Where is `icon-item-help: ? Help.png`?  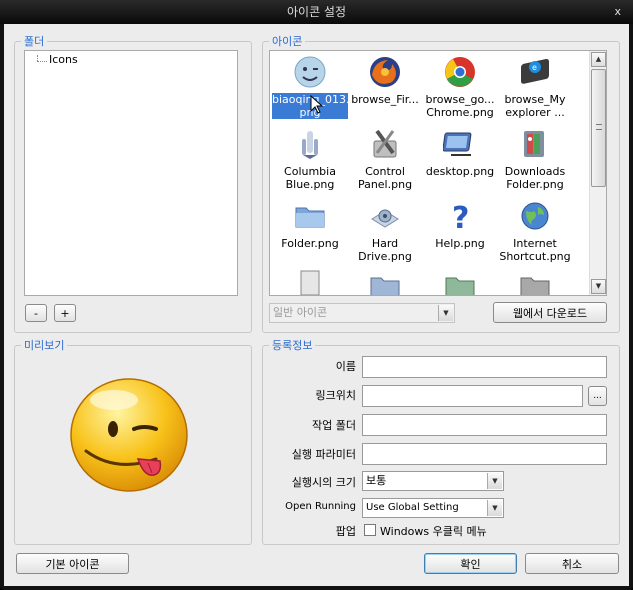
icon-item-help: ? Help.png is located at coordinates (460, 224).